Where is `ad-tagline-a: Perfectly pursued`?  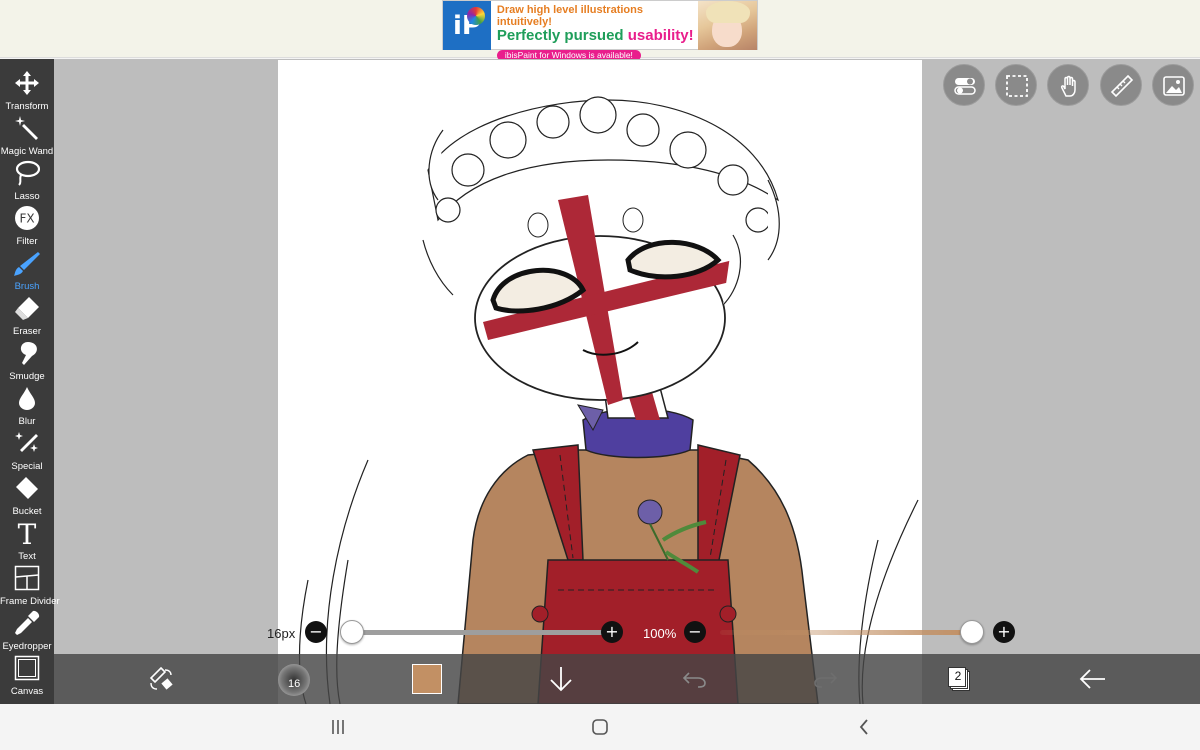 ad-tagline-a: Perfectly pursued is located at coordinates (562, 36).